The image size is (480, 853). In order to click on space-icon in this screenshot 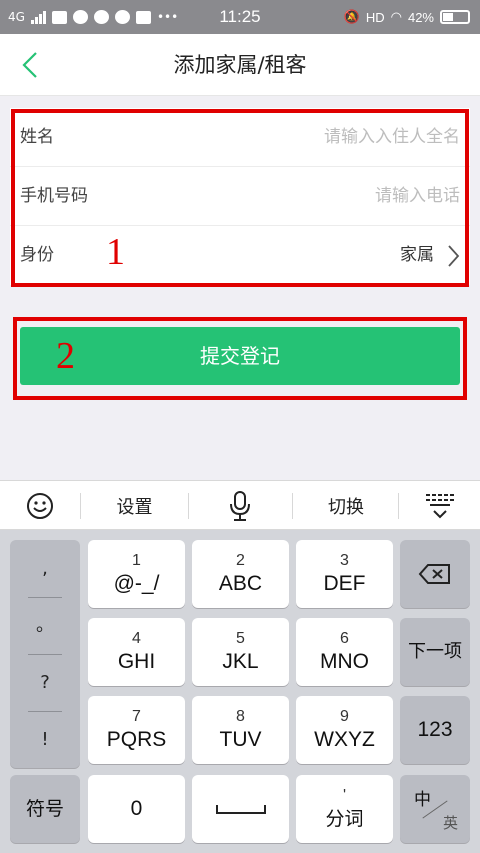, I will do `click(240, 809)`.